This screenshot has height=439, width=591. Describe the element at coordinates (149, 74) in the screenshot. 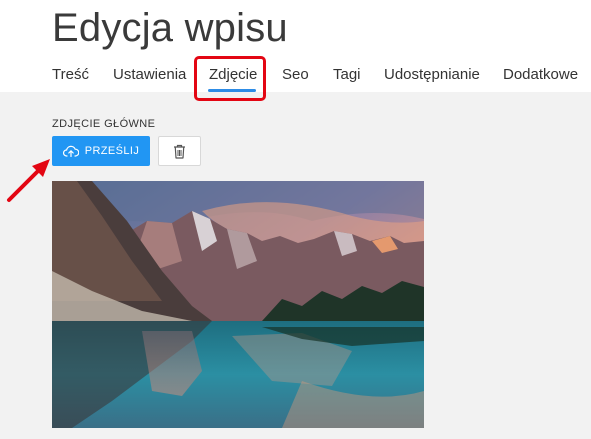

I see `tab-ustawienia: Ustawienia` at that location.